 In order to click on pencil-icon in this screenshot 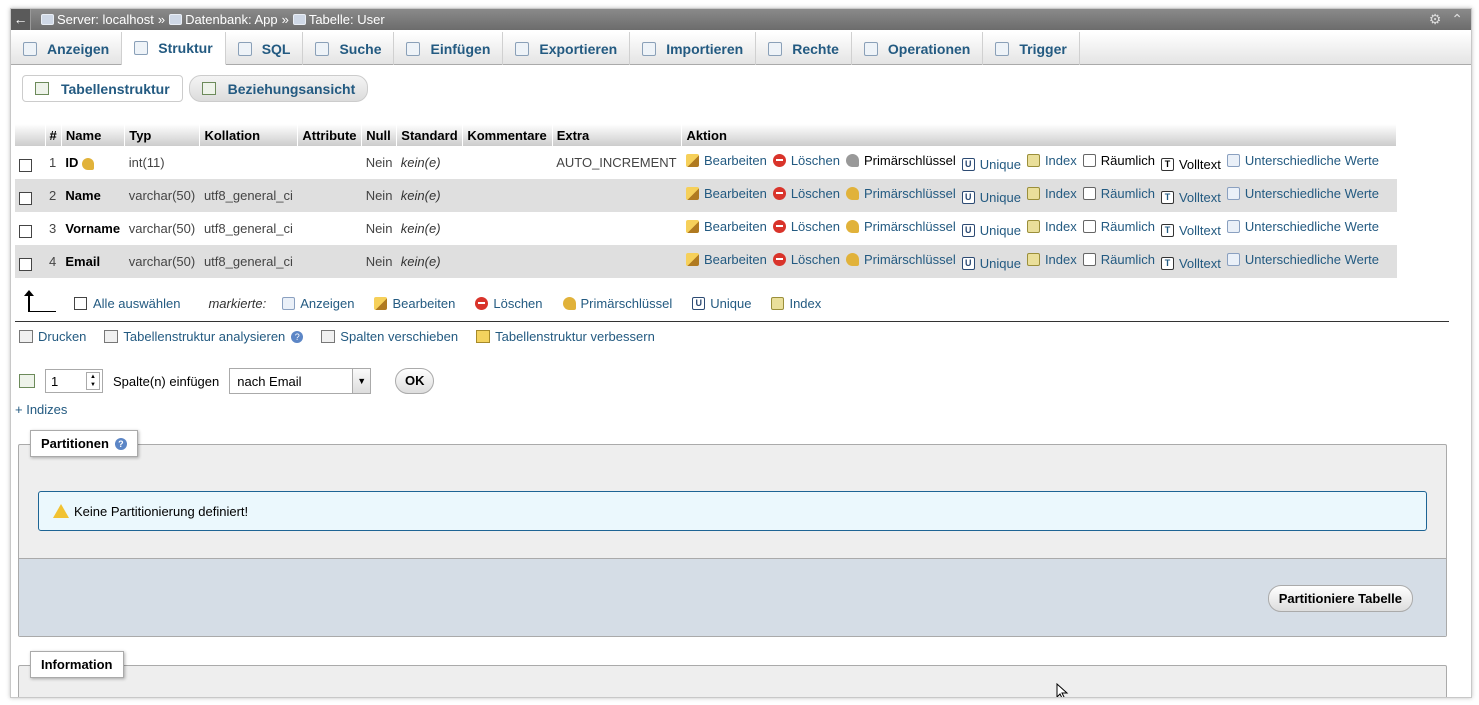, I will do `click(692, 259)`.